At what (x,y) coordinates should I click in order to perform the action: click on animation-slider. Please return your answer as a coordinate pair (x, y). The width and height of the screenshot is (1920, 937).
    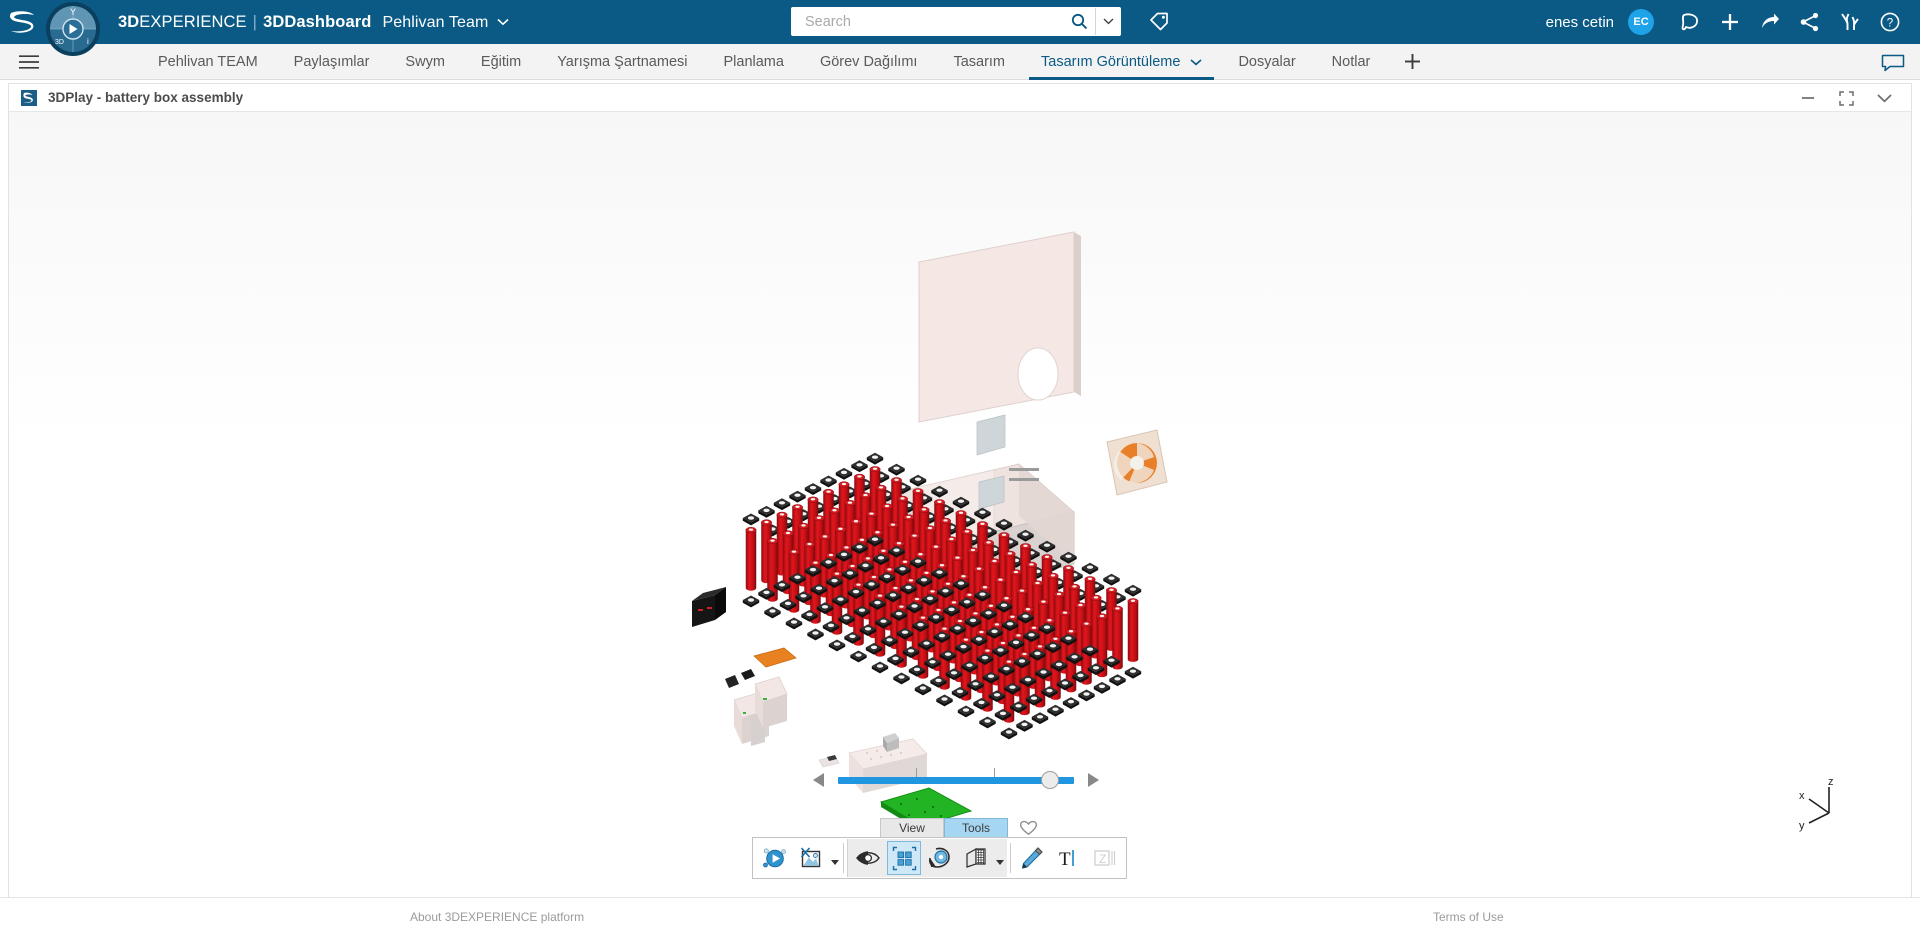
    Looking at the image, I should click on (956, 780).